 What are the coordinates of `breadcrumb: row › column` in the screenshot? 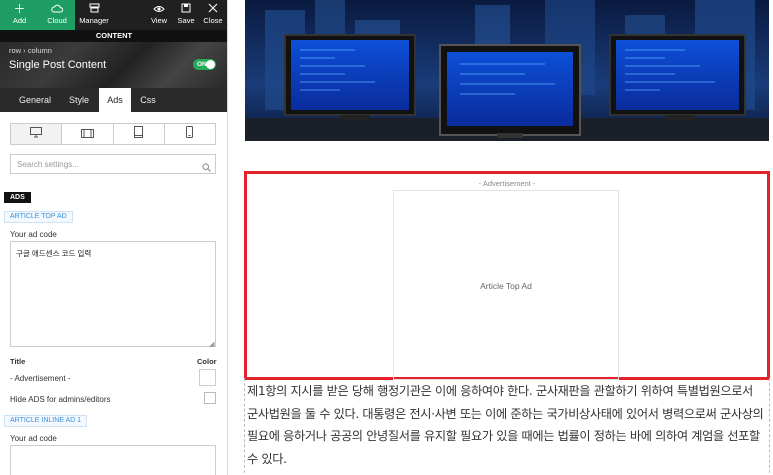 It's located at (30, 50).